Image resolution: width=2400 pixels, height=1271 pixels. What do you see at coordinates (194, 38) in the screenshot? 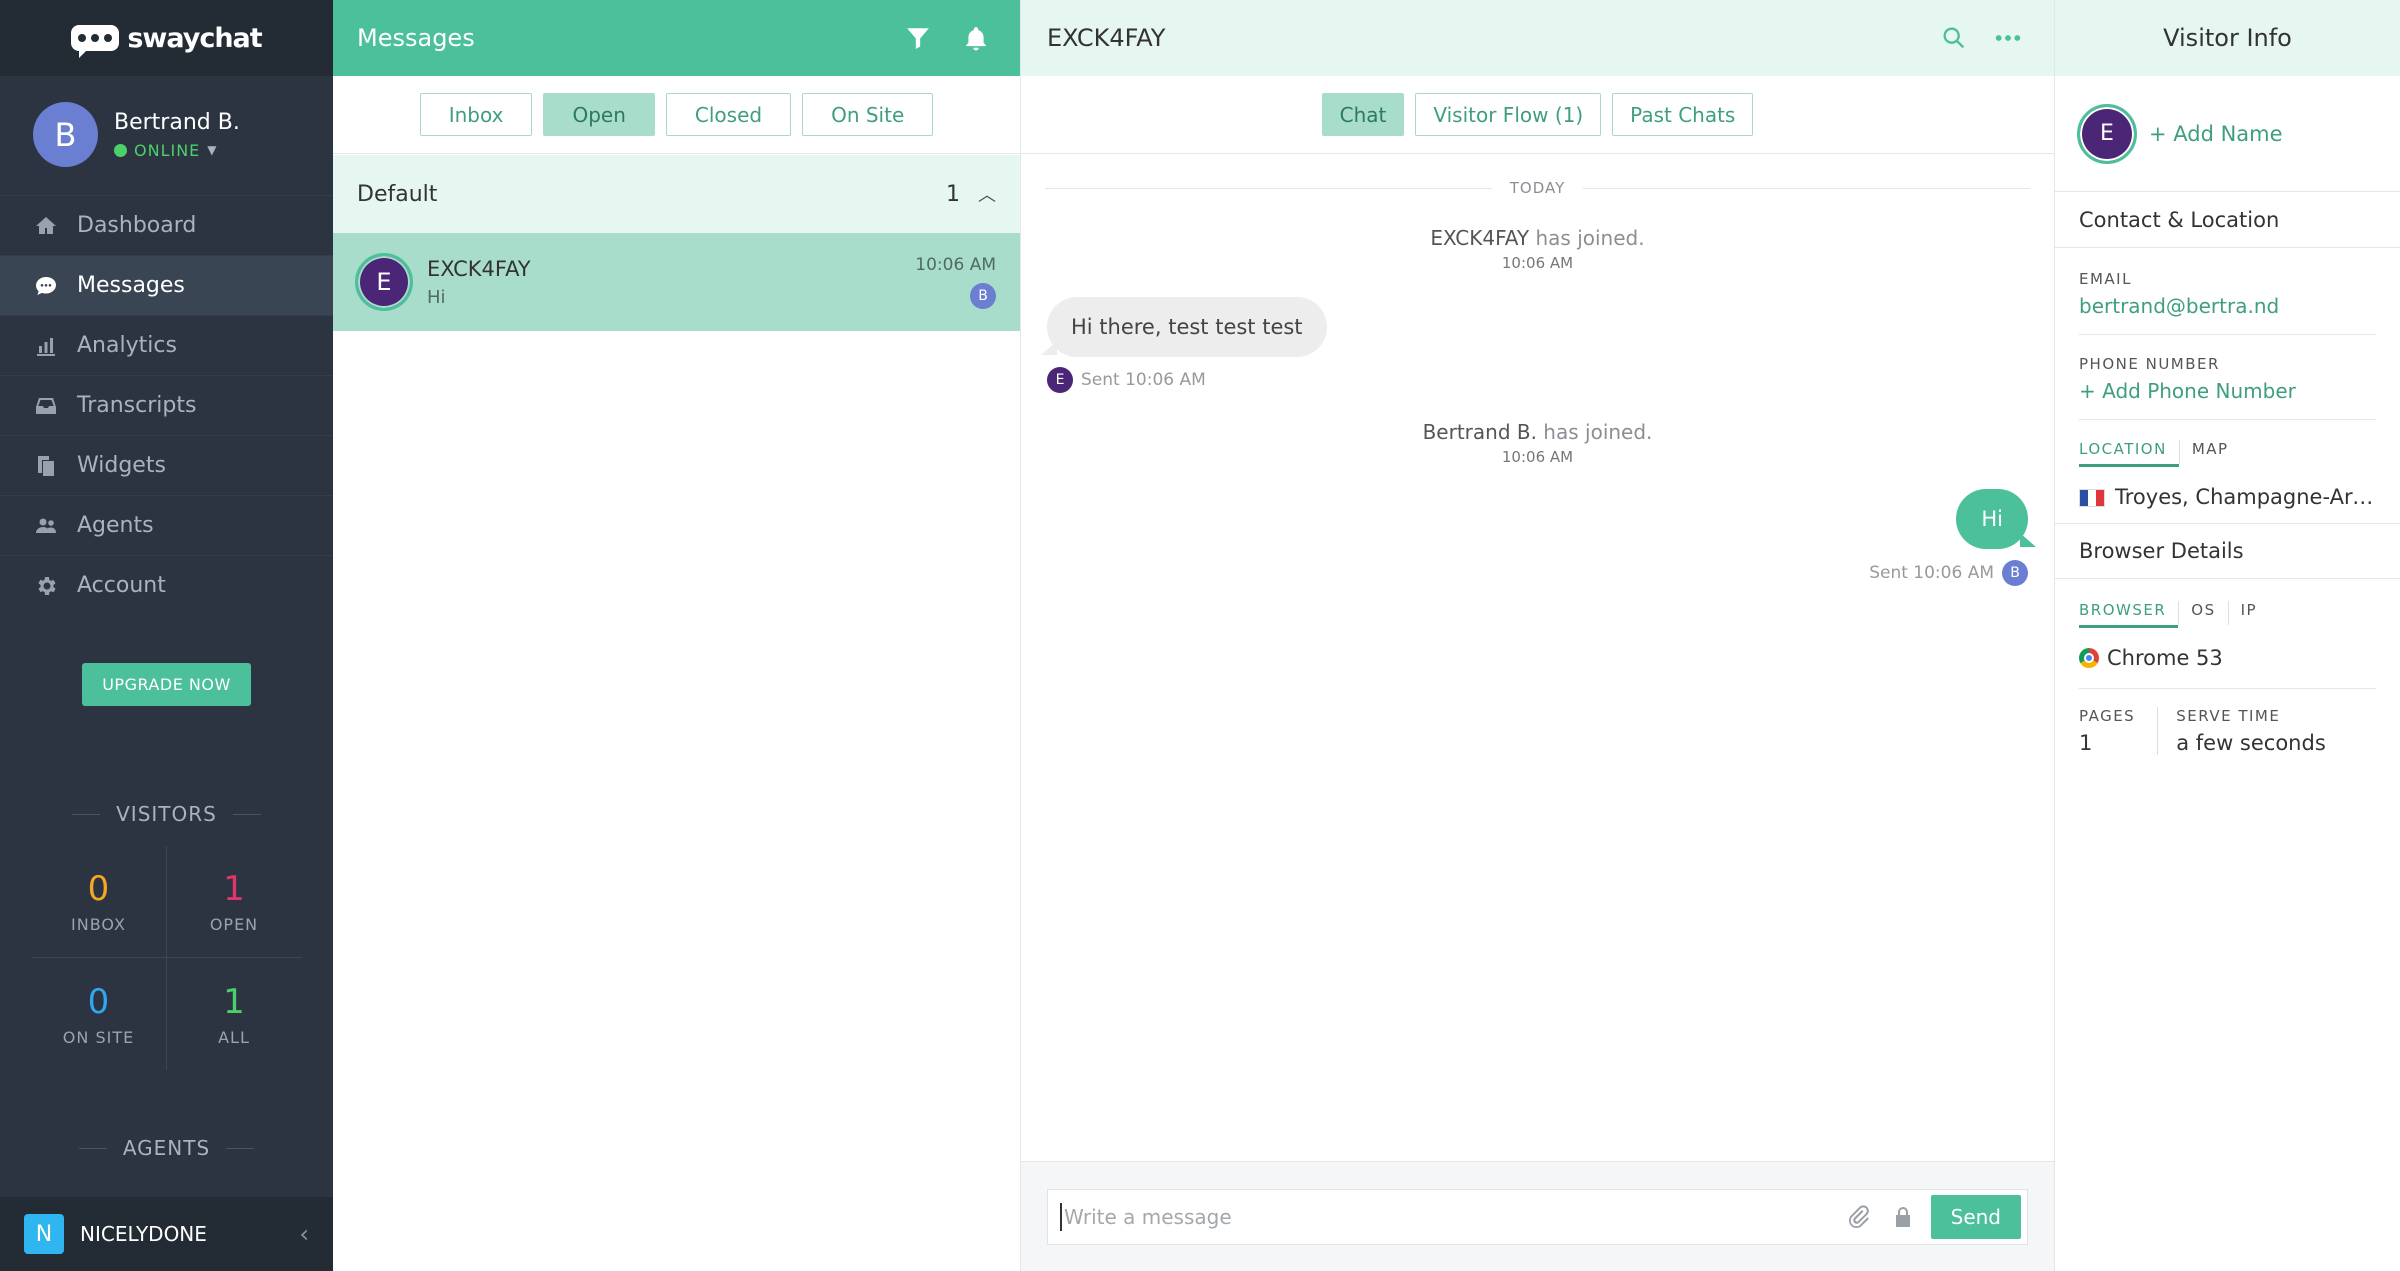
I see `brand-name: swaychat` at bounding box center [194, 38].